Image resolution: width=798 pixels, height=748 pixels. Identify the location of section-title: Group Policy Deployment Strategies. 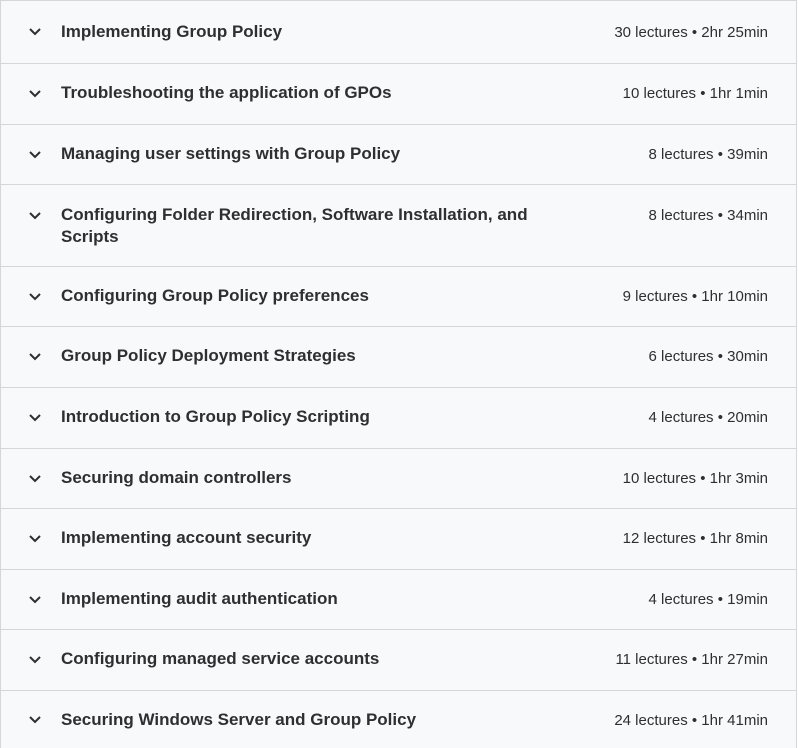
(208, 355).